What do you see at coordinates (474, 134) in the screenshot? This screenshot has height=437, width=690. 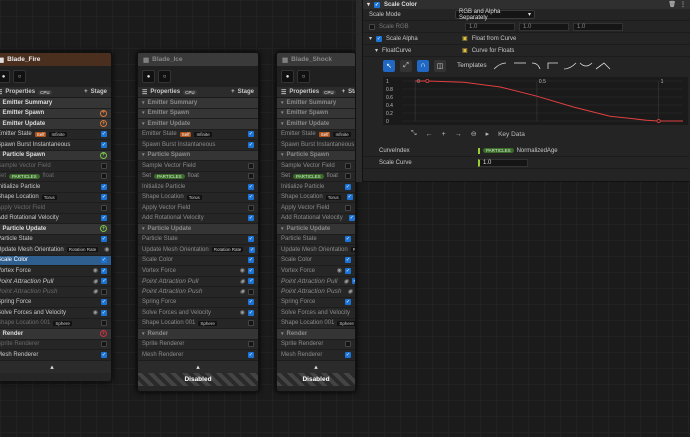 I see `delete-key-icon: ⊖` at bounding box center [474, 134].